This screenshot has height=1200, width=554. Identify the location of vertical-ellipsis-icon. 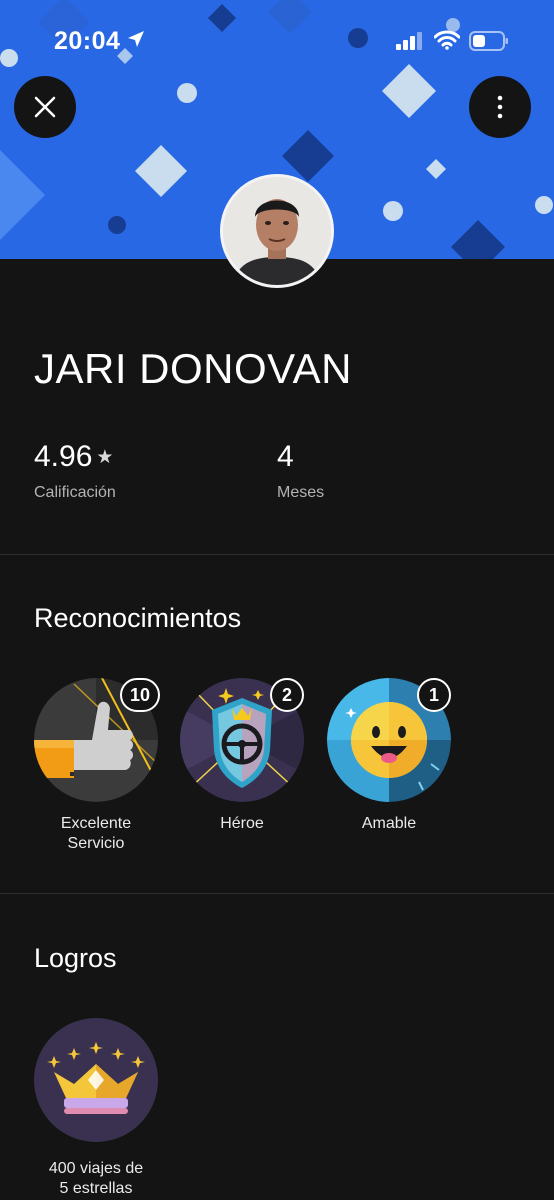
(500, 107).